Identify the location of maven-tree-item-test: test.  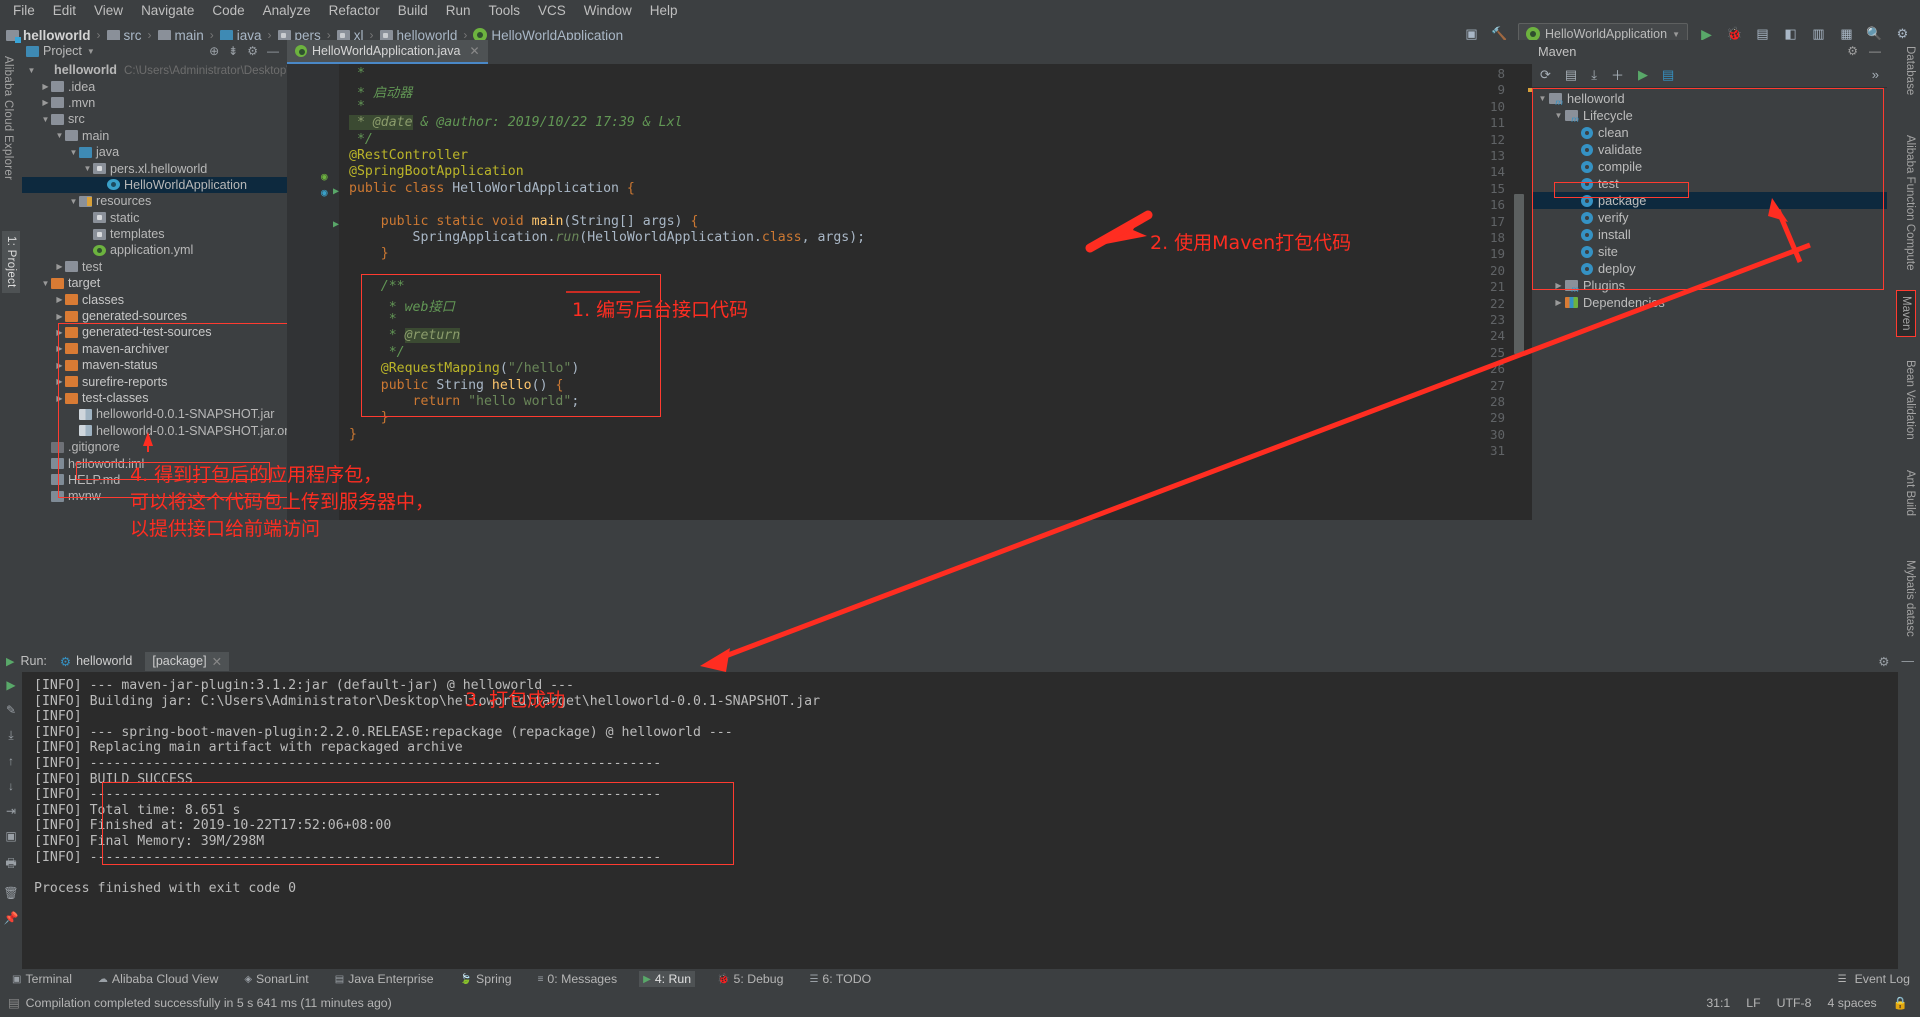
(1709, 183).